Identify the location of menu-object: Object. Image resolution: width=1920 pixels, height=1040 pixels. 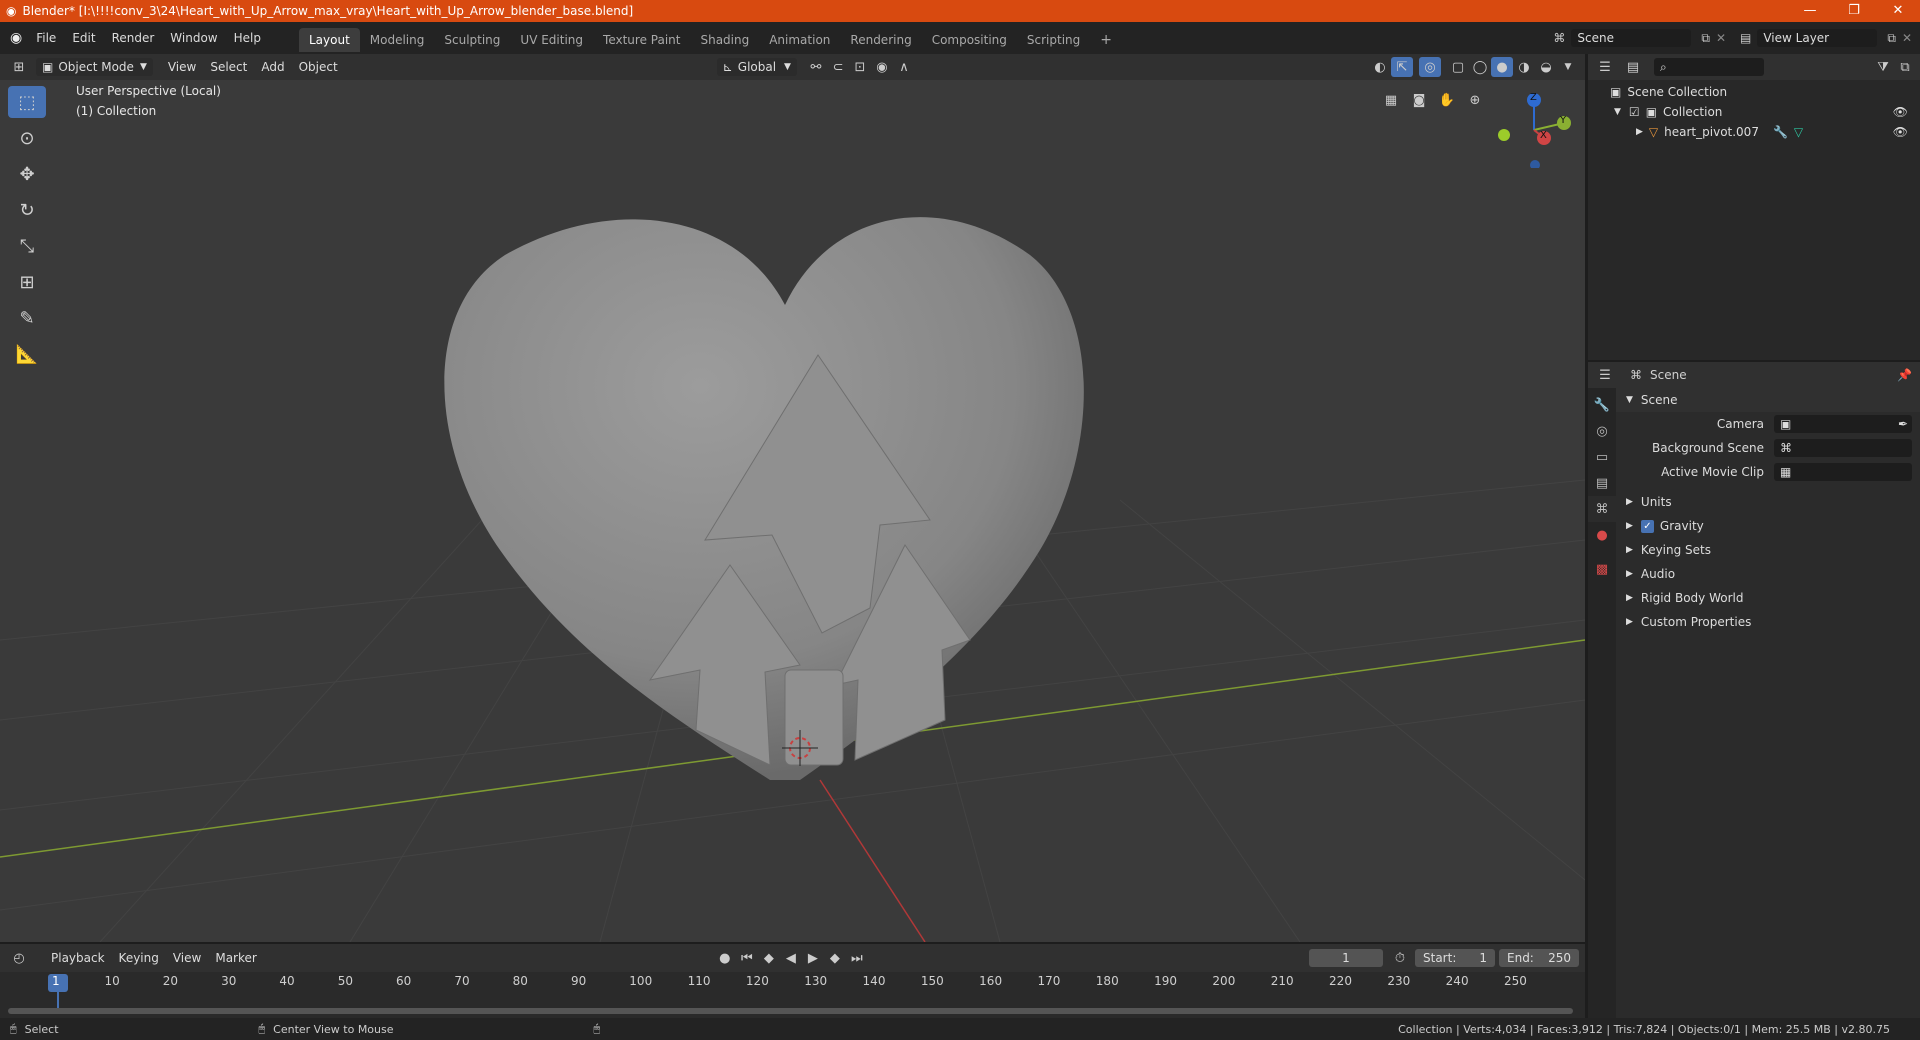
(318, 67).